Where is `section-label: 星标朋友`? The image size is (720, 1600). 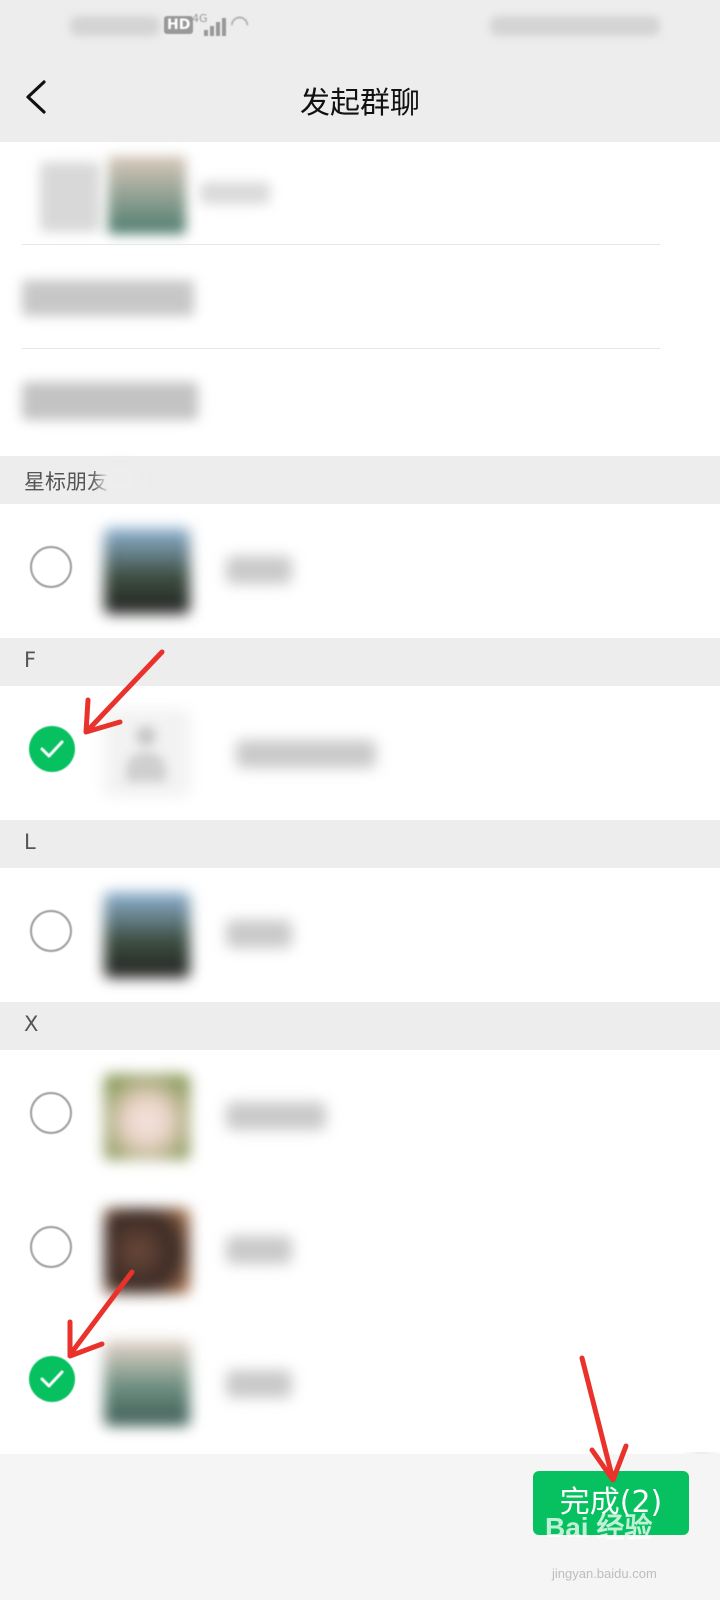
section-label: 星标朋友 is located at coordinates (66, 482).